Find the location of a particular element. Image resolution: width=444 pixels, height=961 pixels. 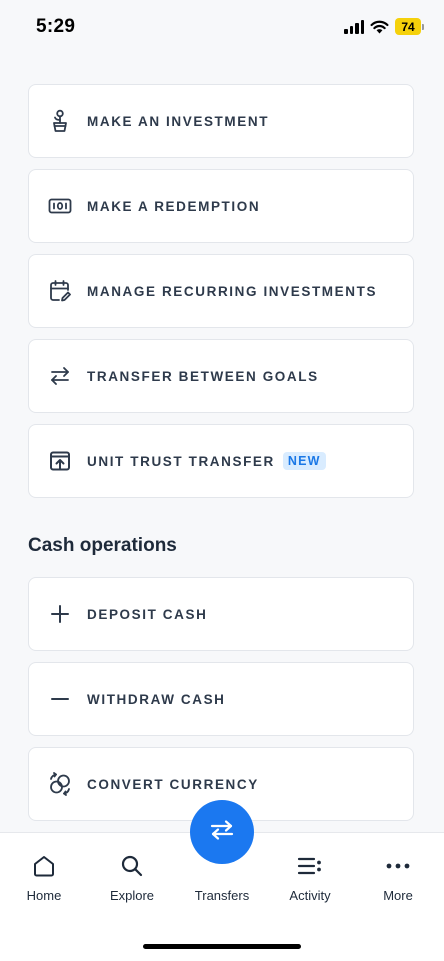

tab-activity-label: Activity is located at coordinates (310, 895).